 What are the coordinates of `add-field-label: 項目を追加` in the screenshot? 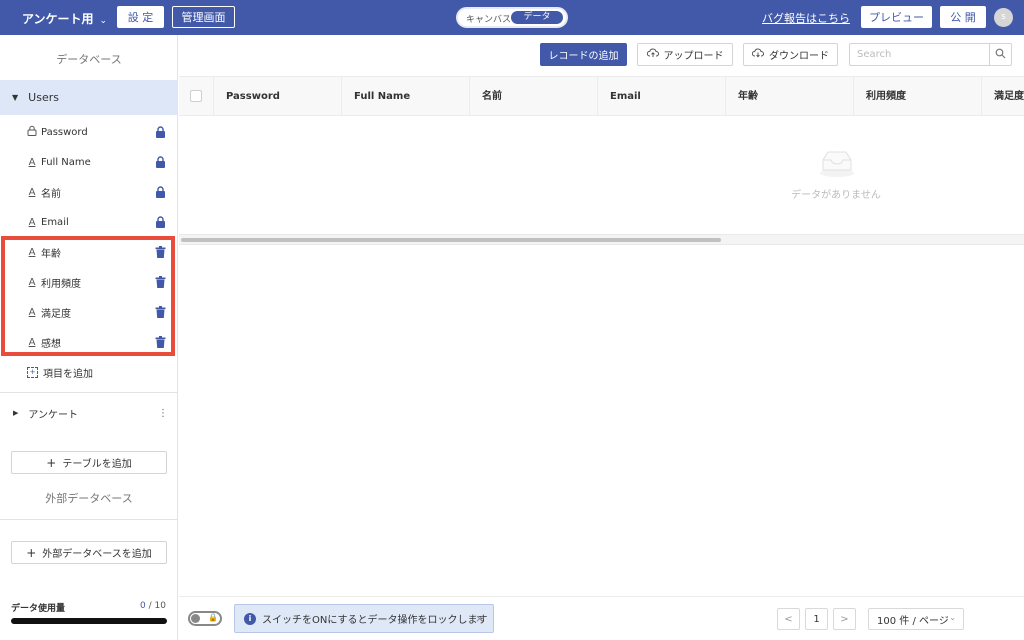 It's located at (68, 374).